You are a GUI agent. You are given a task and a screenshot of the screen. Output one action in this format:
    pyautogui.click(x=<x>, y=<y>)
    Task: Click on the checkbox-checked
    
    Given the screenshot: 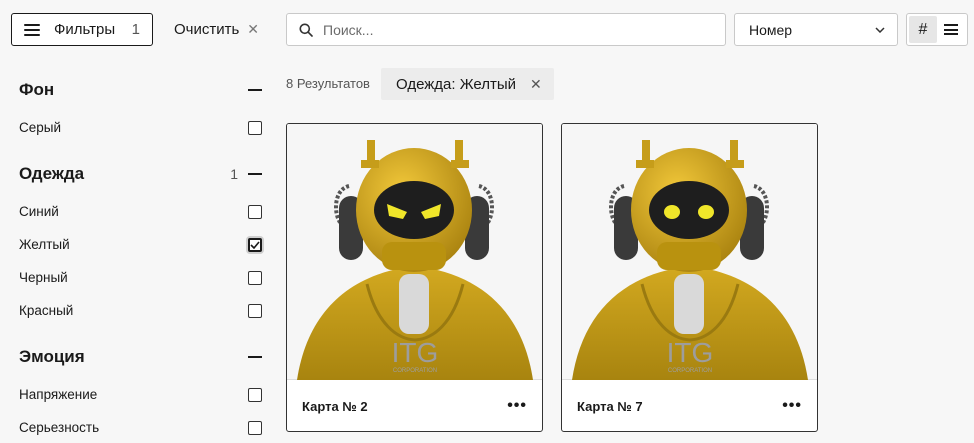 What is the action you would take?
    pyautogui.click(x=255, y=244)
    